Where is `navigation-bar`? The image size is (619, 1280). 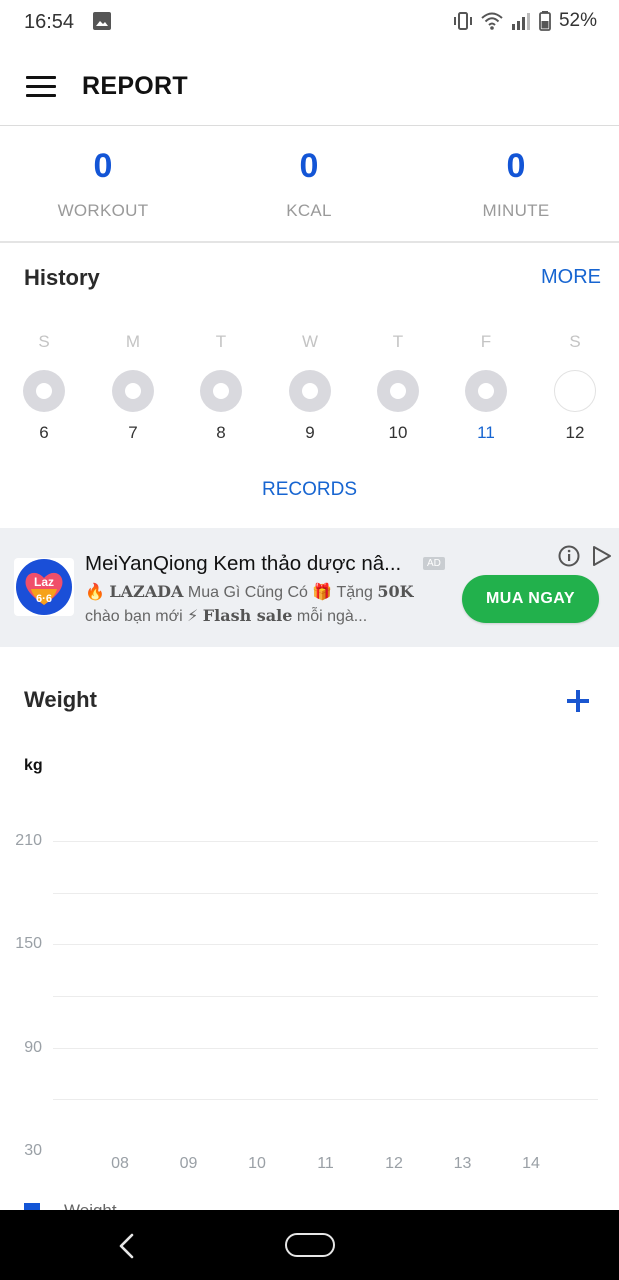 navigation-bar is located at coordinates (309, 1245).